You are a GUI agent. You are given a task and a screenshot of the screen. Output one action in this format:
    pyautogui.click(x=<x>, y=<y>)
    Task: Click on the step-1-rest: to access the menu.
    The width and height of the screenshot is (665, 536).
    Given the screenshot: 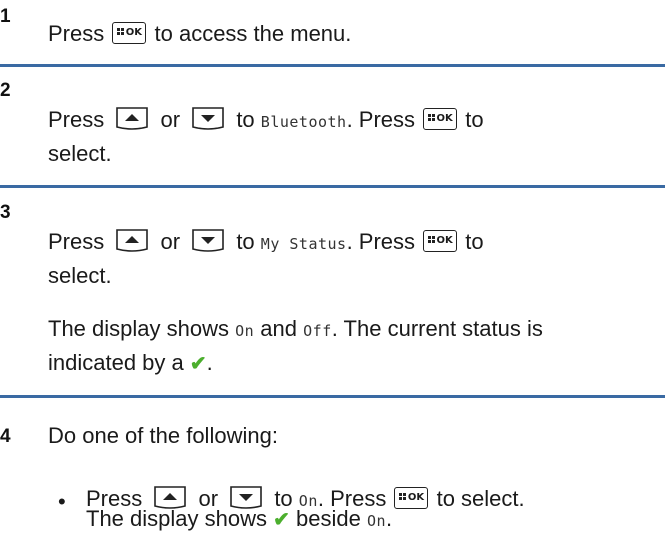 What is the action you would take?
    pyautogui.click(x=253, y=33)
    